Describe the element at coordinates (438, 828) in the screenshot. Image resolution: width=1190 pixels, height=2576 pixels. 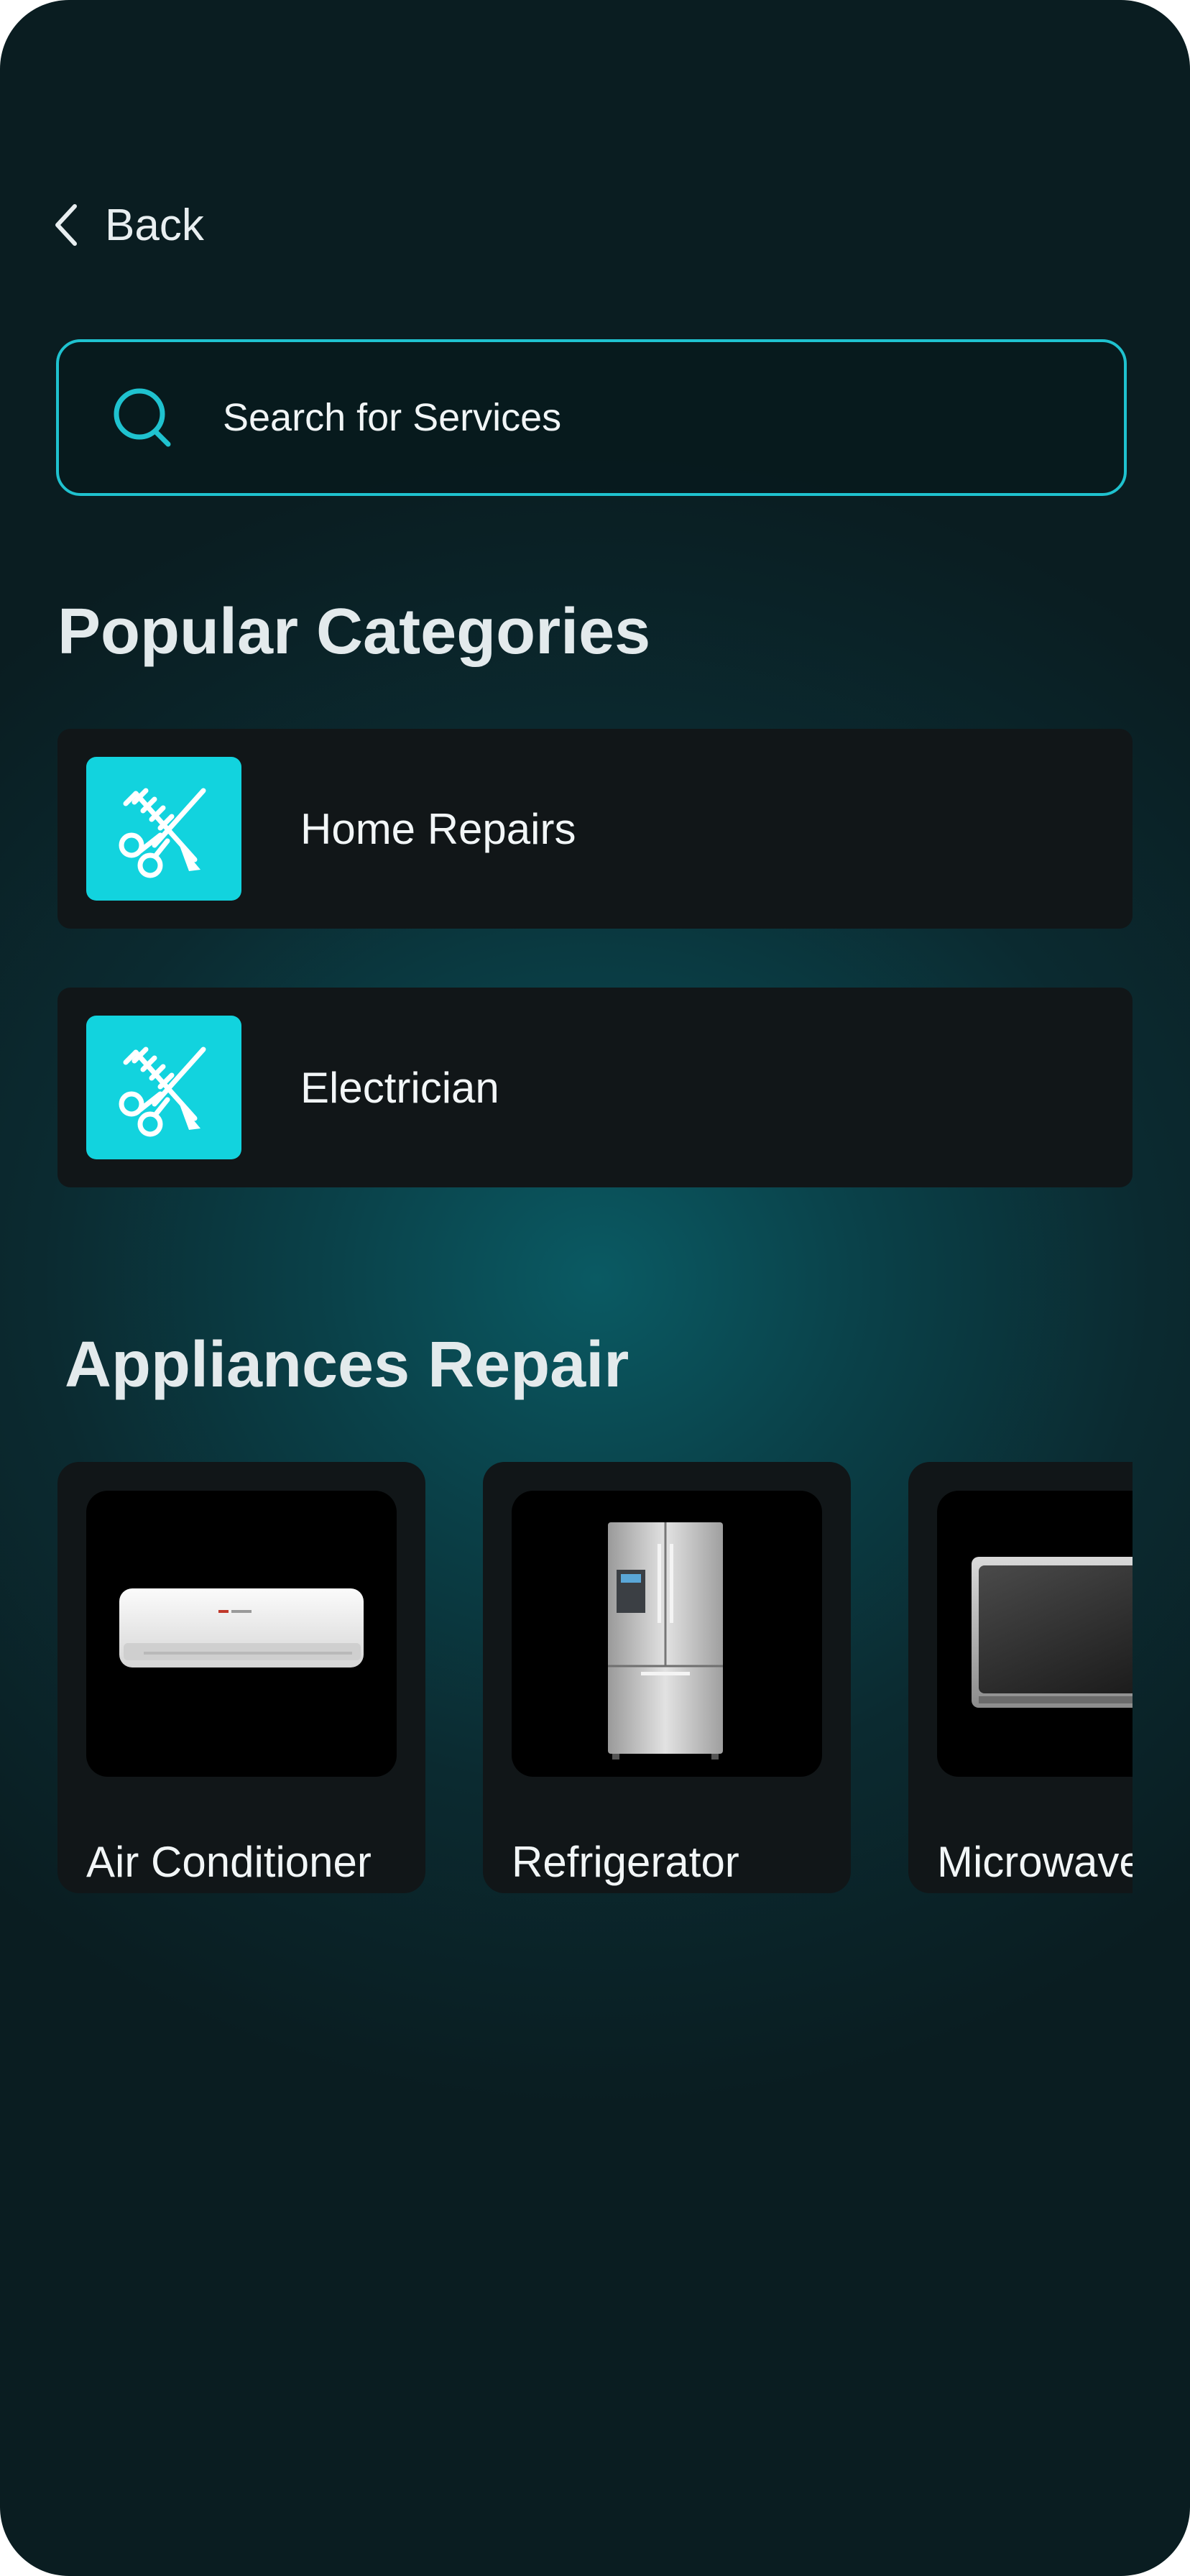
I see `category-label: Home Repairs` at that location.